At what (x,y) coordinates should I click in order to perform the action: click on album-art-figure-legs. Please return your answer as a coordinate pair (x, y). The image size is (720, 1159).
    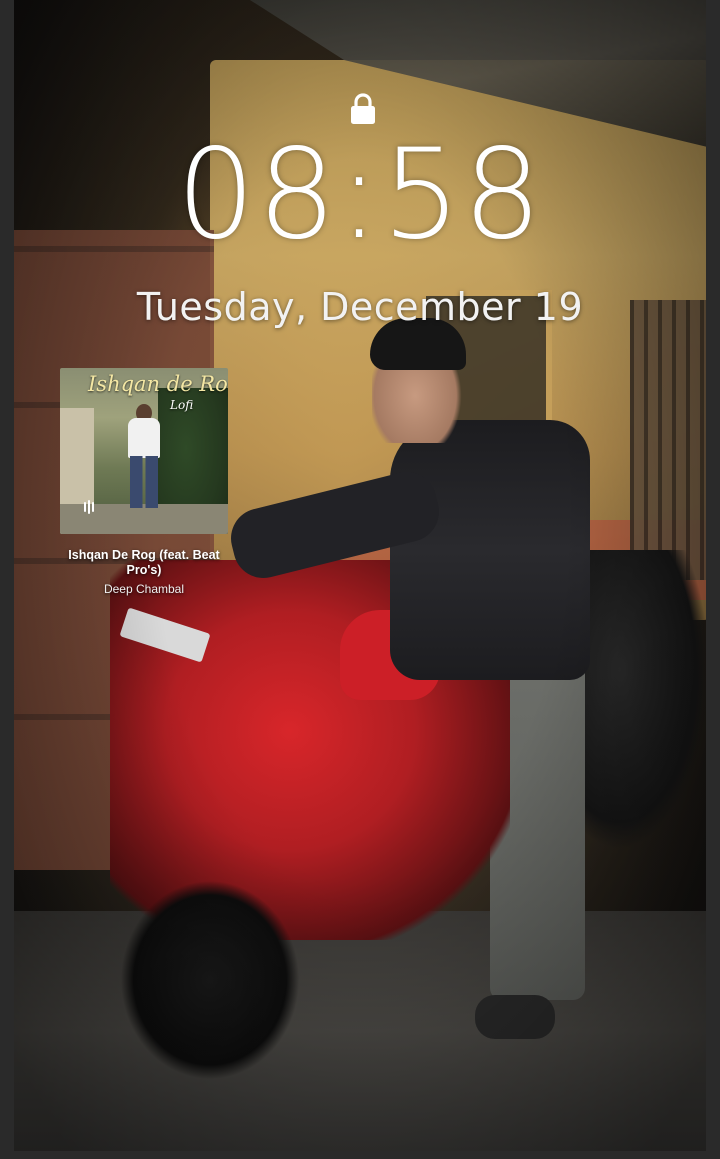
    Looking at the image, I should click on (144, 482).